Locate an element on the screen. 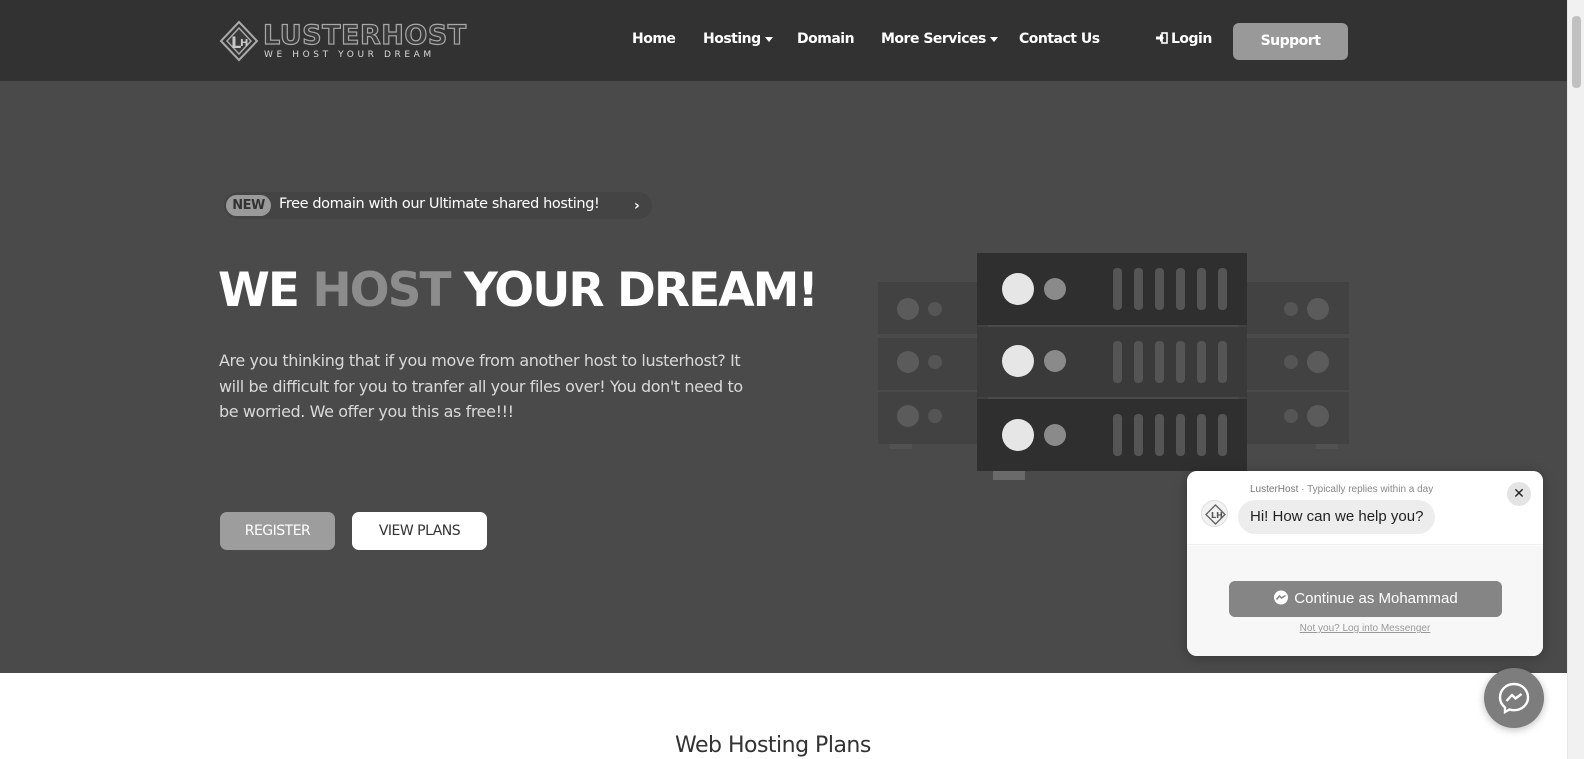 The height and width of the screenshot is (759, 1584). hero-headline: WE HOST YOUR DREAM! is located at coordinates (518, 290).